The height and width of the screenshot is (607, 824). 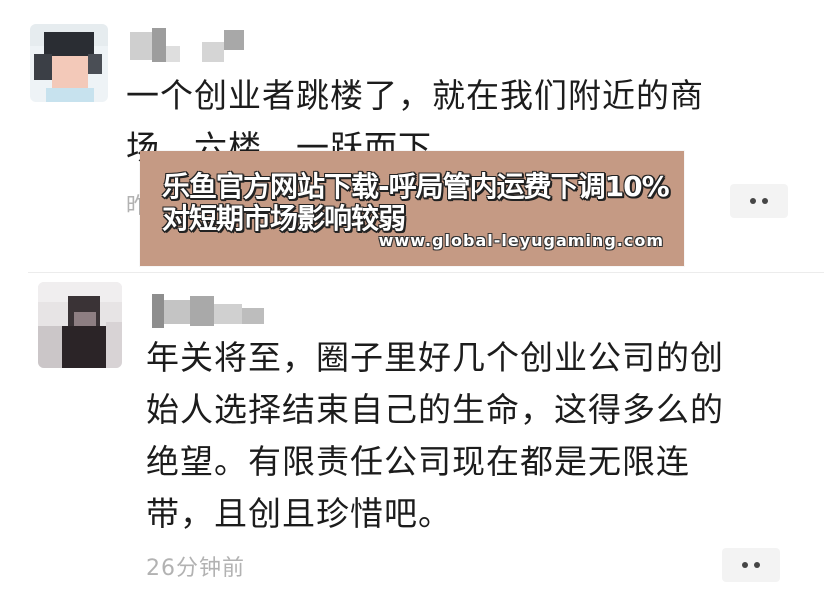 What do you see at coordinates (426, 272) in the screenshot?
I see `comment-divider` at bounding box center [426, 272].